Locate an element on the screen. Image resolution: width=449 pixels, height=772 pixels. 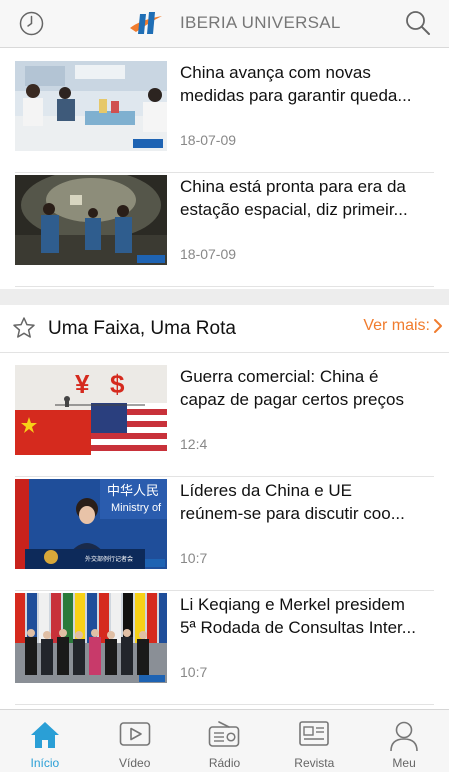
app-logo-icon is located at coordinates (146, 23).